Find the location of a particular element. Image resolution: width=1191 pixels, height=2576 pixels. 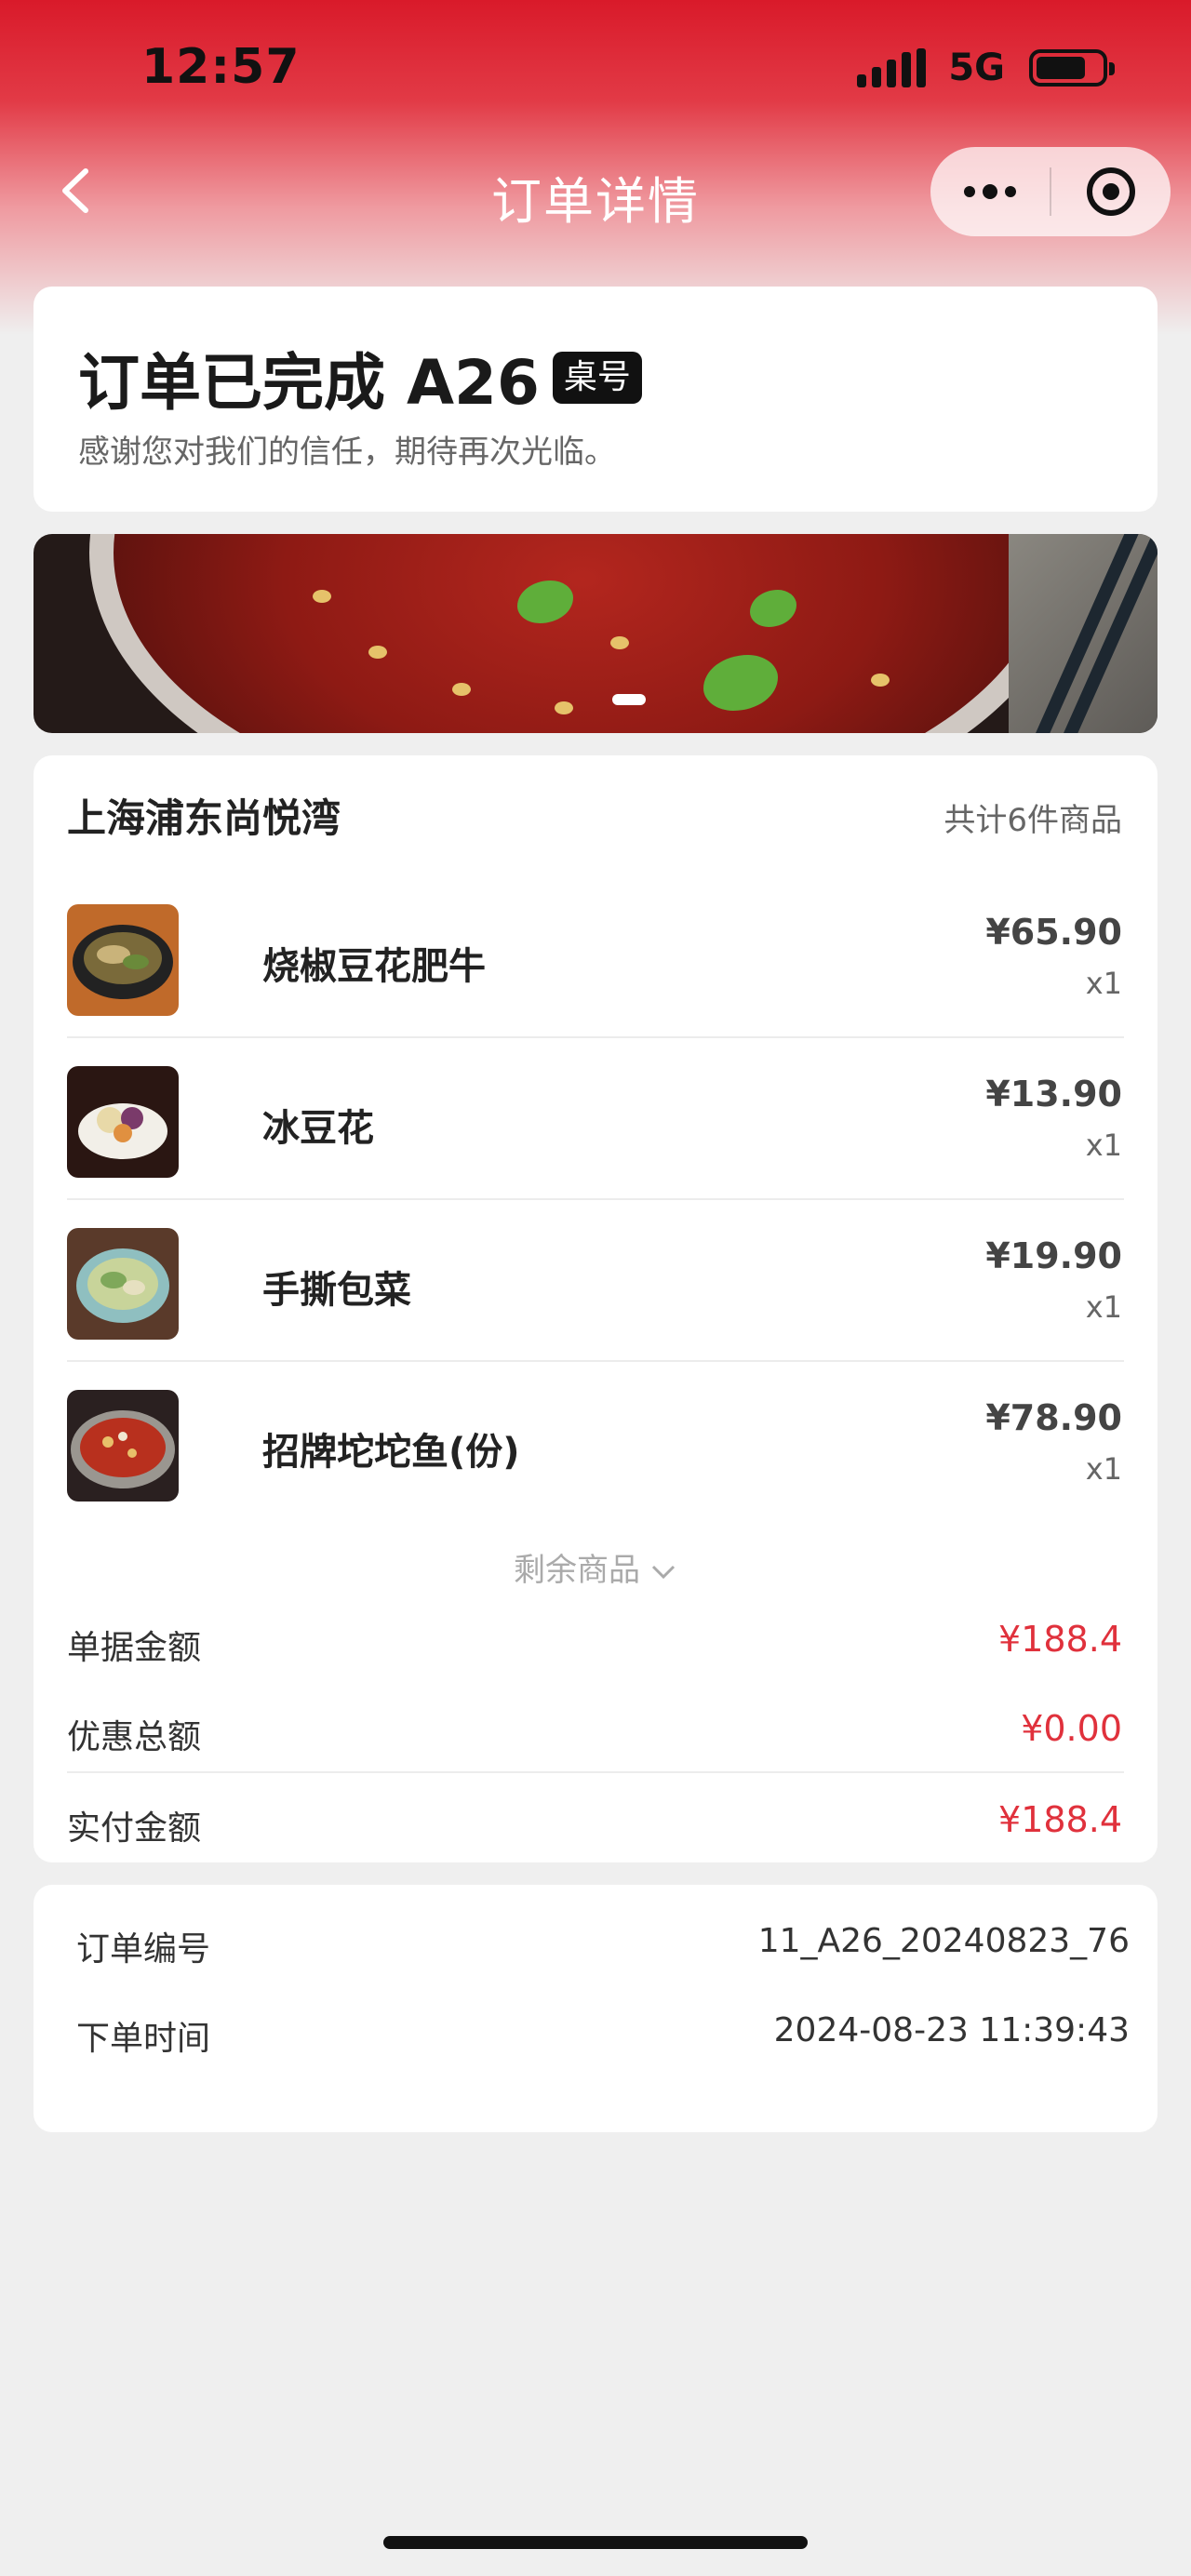

network-label: 5G is located at coordinates (976, 68).